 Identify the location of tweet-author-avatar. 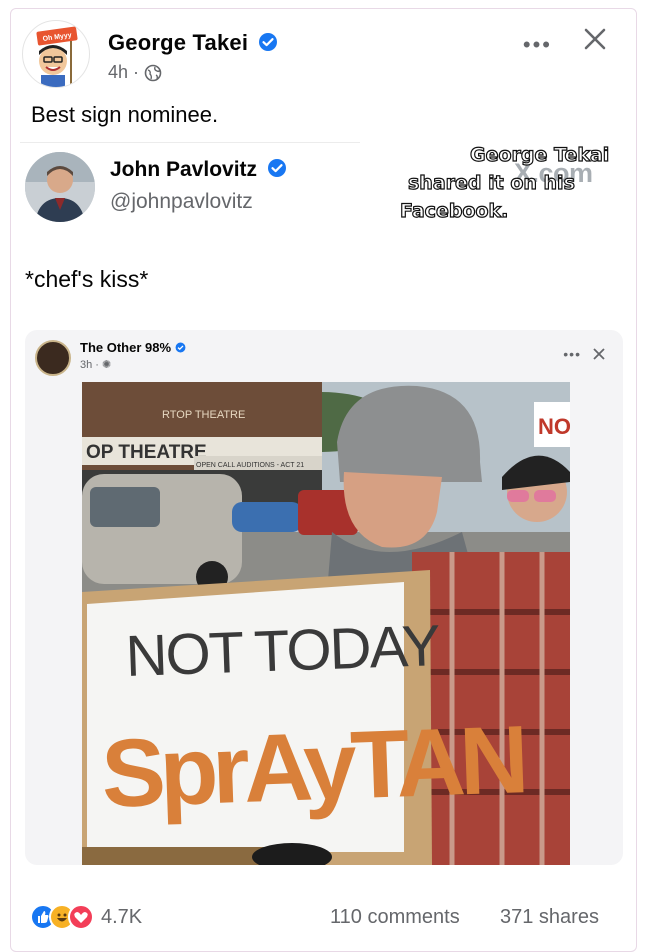
(60, 187).